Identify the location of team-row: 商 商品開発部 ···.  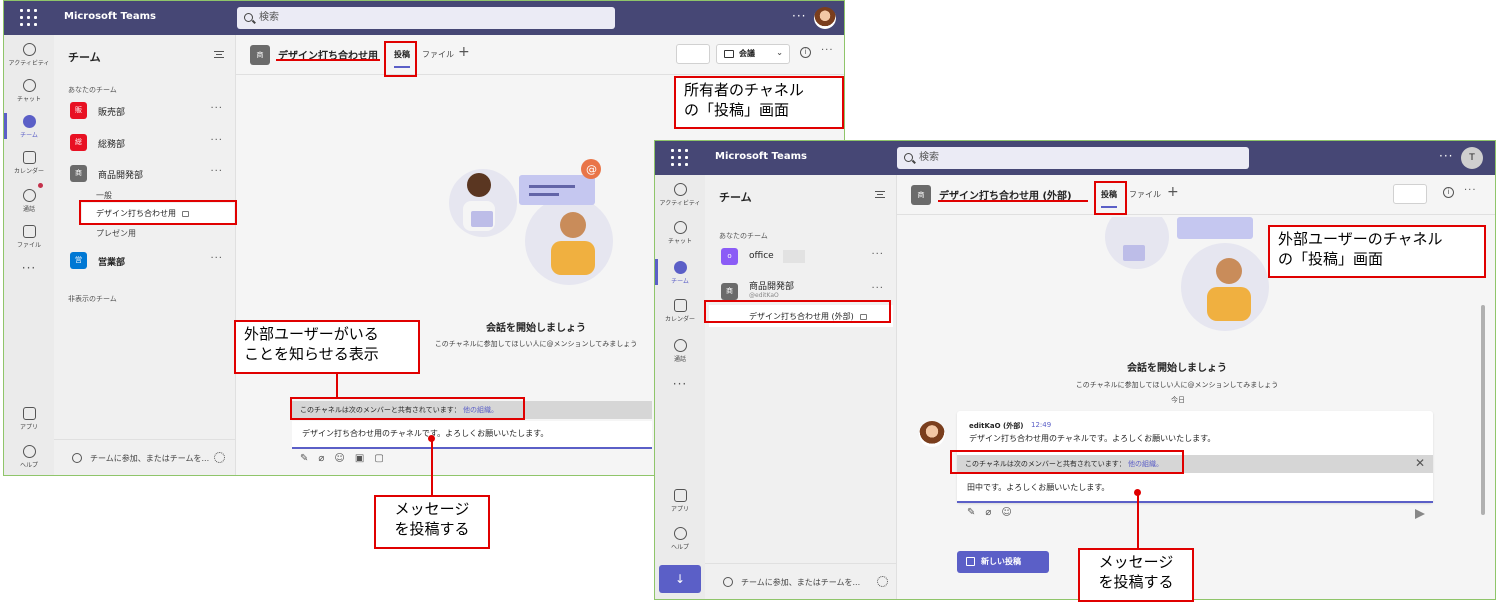
(146, 174).